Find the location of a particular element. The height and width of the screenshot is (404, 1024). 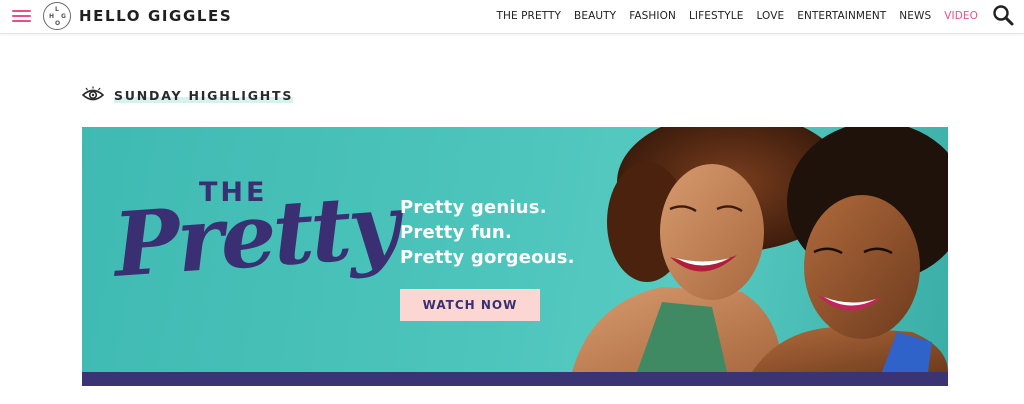

nav-item-fashion: FASHION is located at coordinates (652, 16).